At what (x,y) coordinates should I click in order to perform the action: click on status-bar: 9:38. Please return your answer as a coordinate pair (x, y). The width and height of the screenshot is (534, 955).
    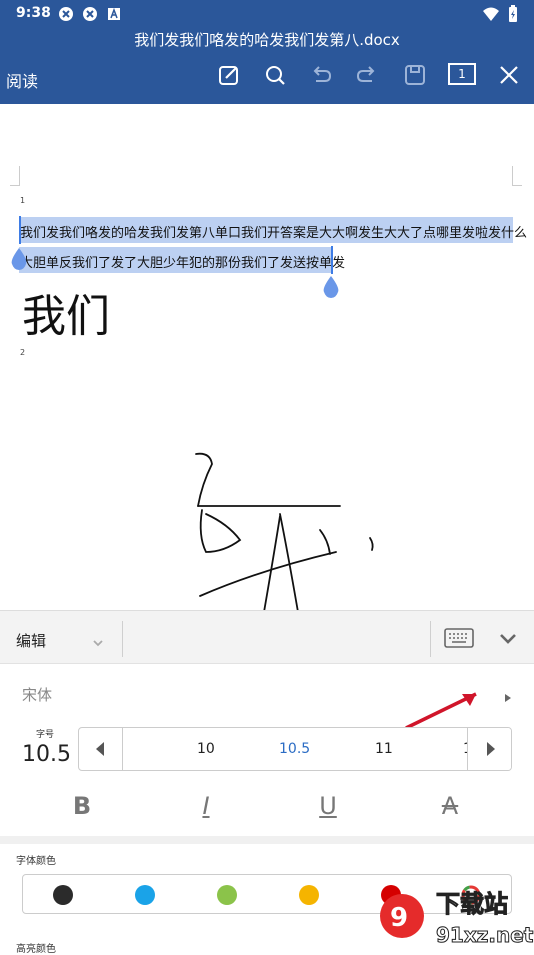
    Looking at the image, I should click on (267, 14).